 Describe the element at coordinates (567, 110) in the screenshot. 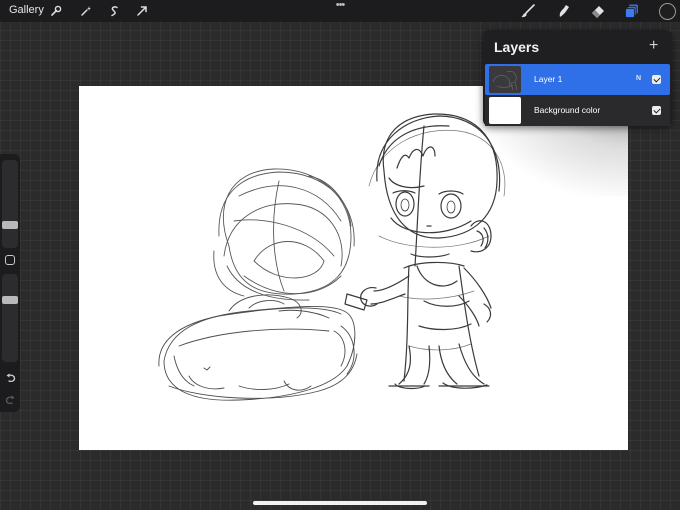

I see `layer-name: Background color` at that location.